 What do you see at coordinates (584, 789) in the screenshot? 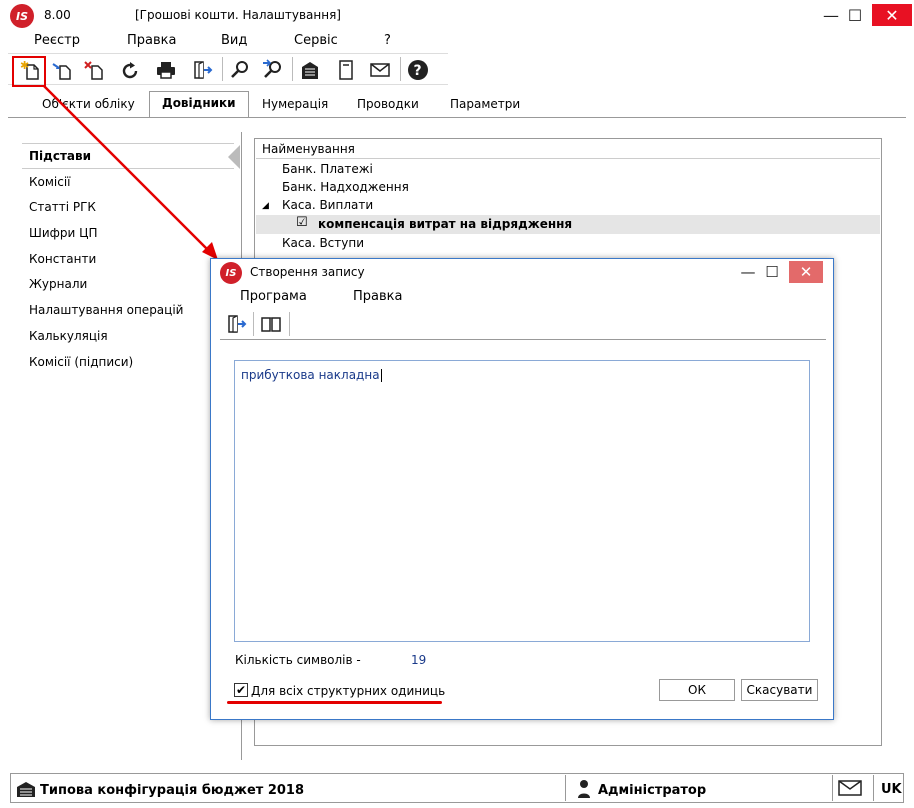
I see `user-icon` at bounding box center [584, 789].